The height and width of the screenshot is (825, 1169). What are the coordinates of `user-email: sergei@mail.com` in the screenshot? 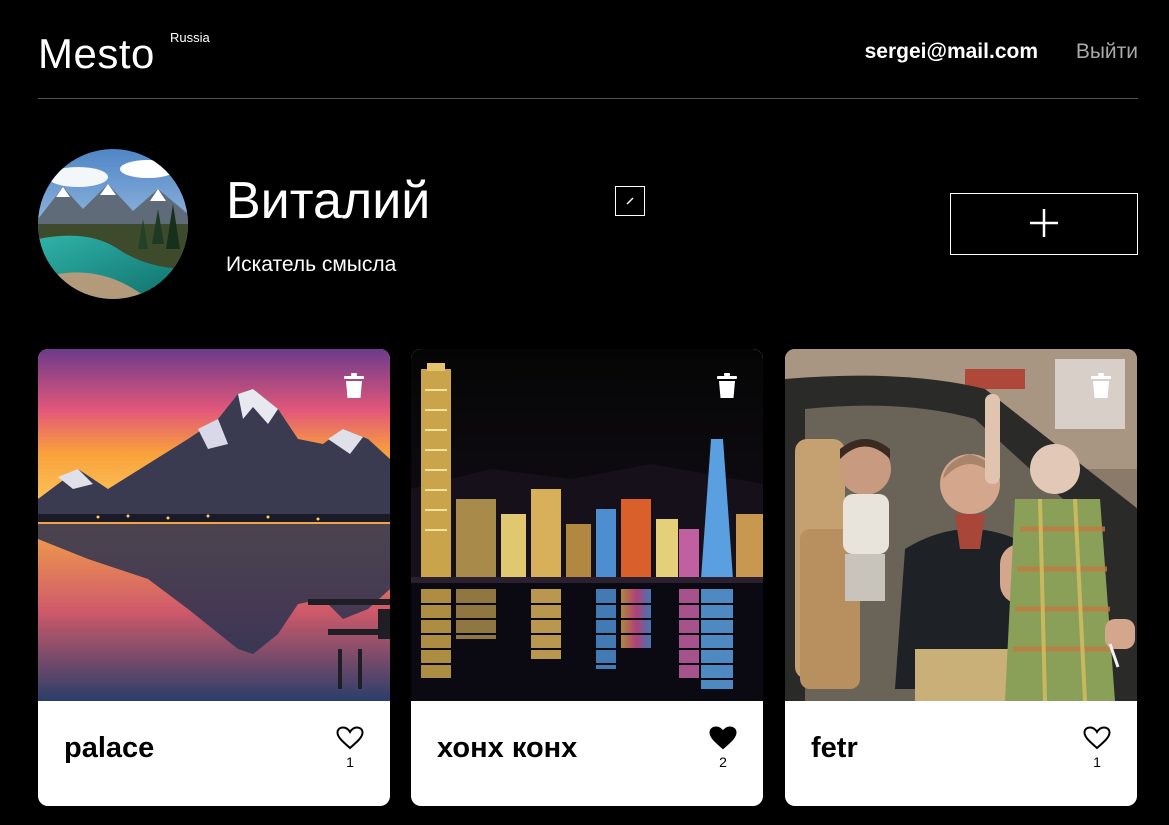 It's located at (951, 51).